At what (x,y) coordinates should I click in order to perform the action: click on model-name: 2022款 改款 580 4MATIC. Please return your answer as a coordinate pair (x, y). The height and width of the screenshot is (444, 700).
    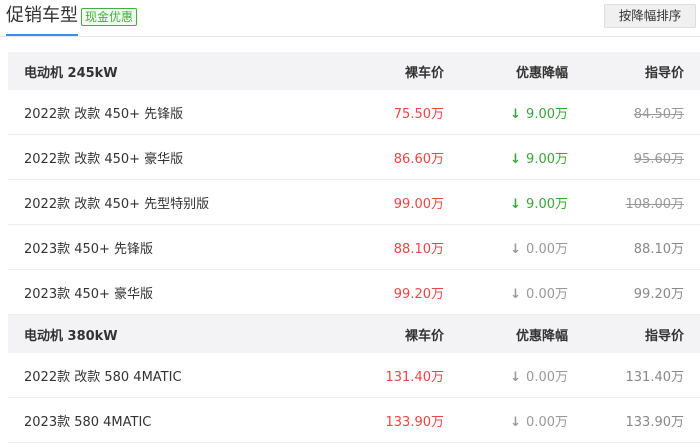
    Looking at the image, I should click on (103, 377).